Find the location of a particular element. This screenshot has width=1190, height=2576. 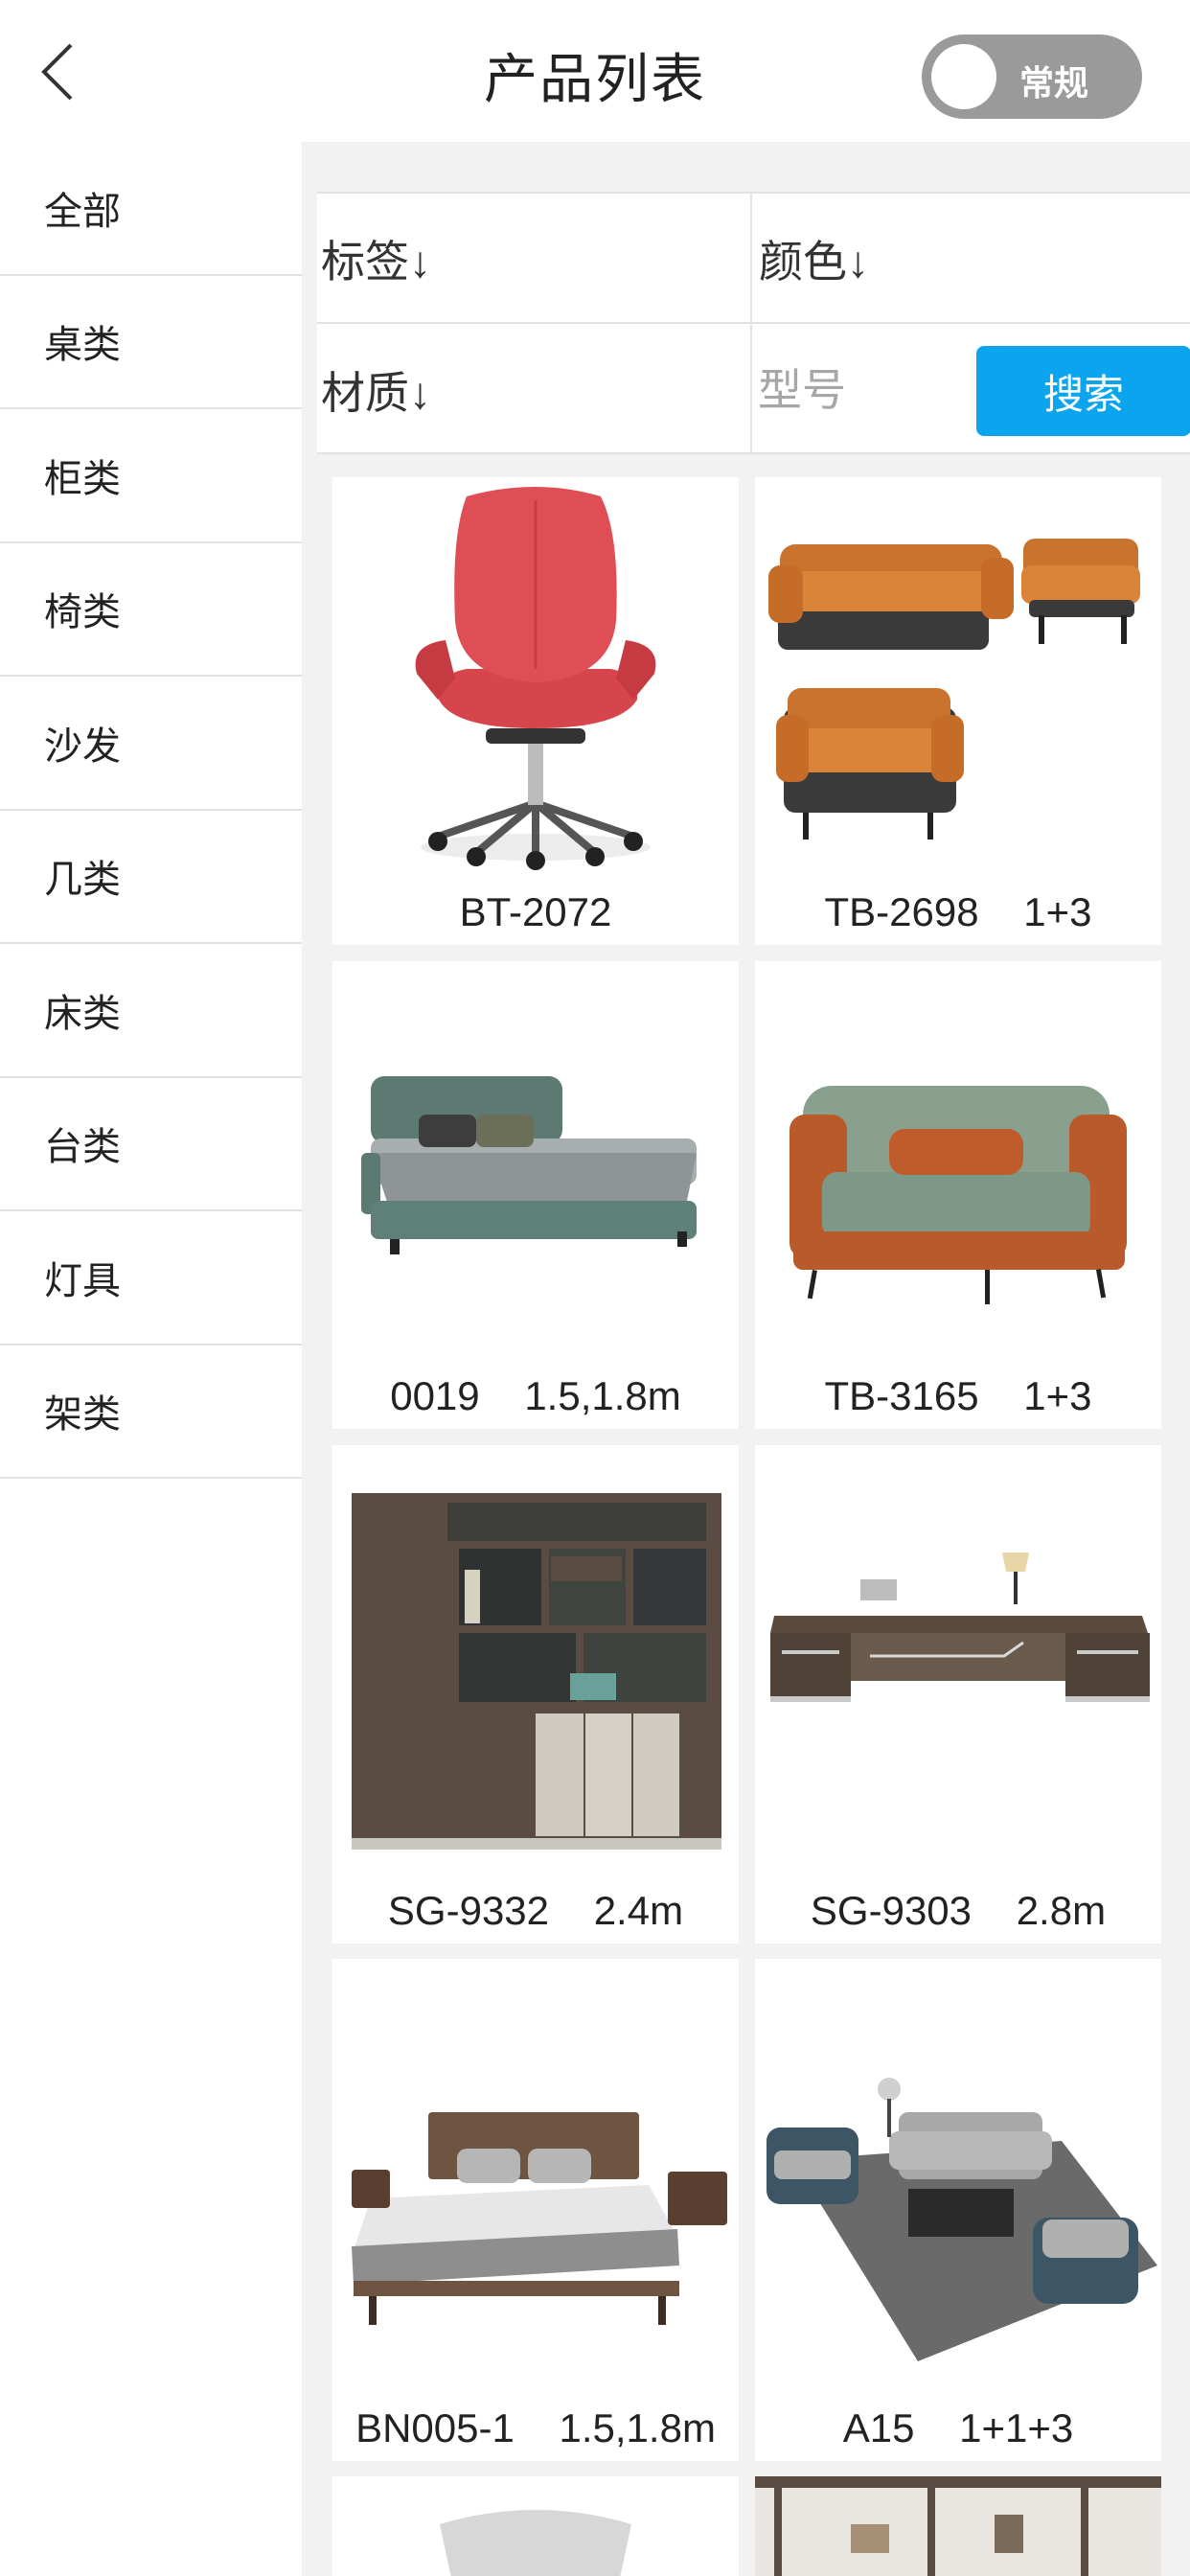

sidebar-item-cabinets: 柜类 is located at coordinates (151, 476).